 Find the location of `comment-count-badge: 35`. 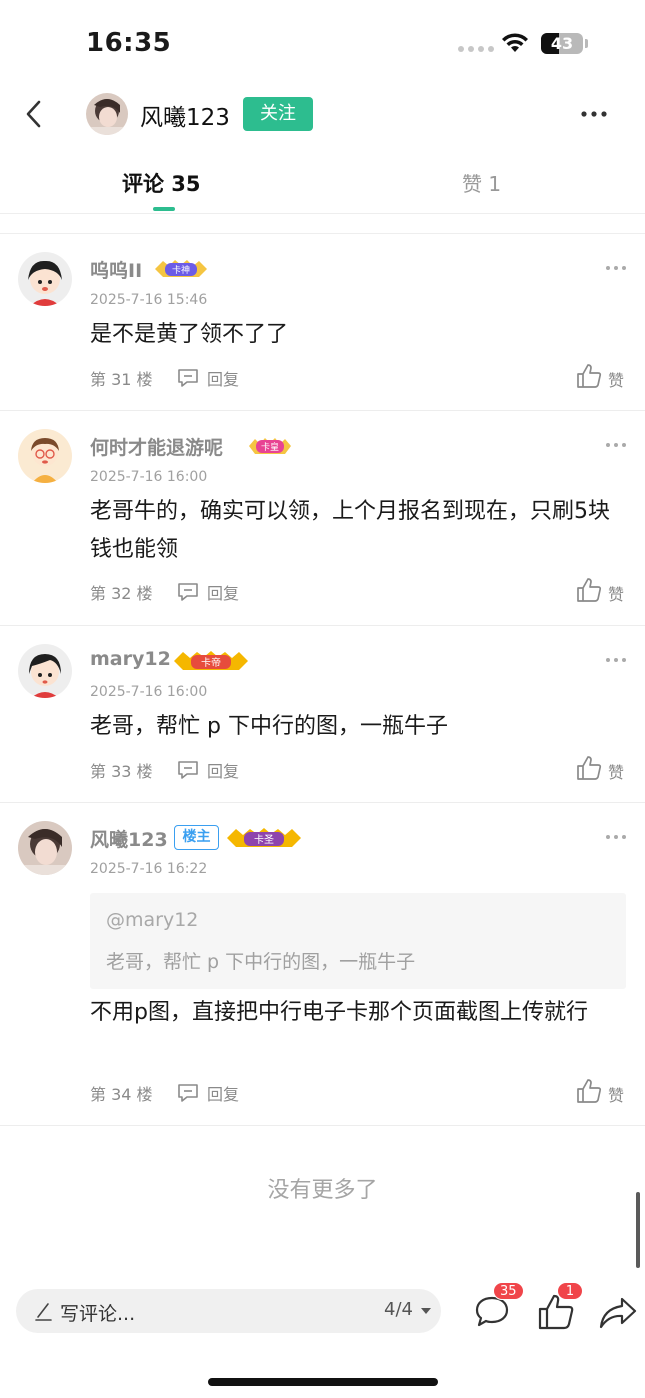

comment-count-badge: 35 is located at coordinates (508, 1291).